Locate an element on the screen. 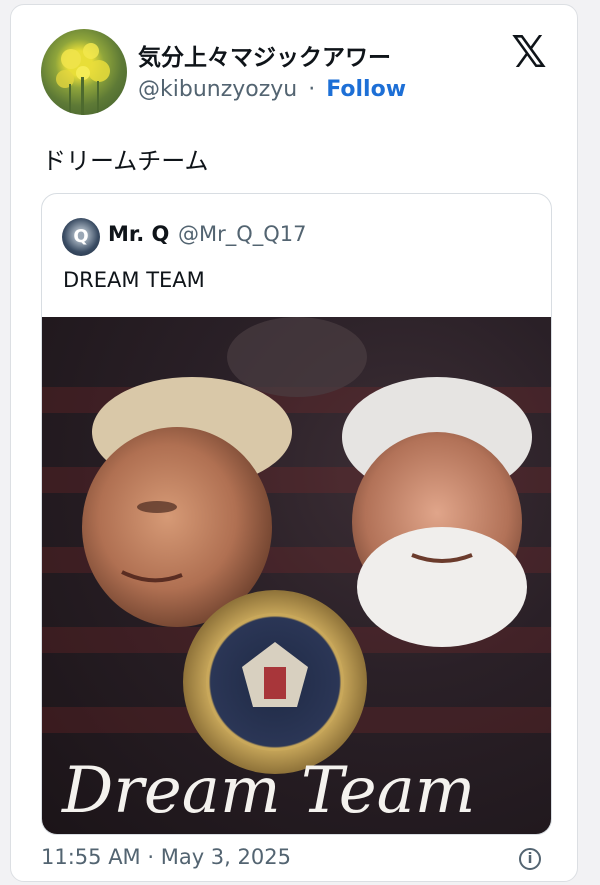 The width and height of the screenshot is (600, 885). author-avatar is located at coordinates (84, 72).